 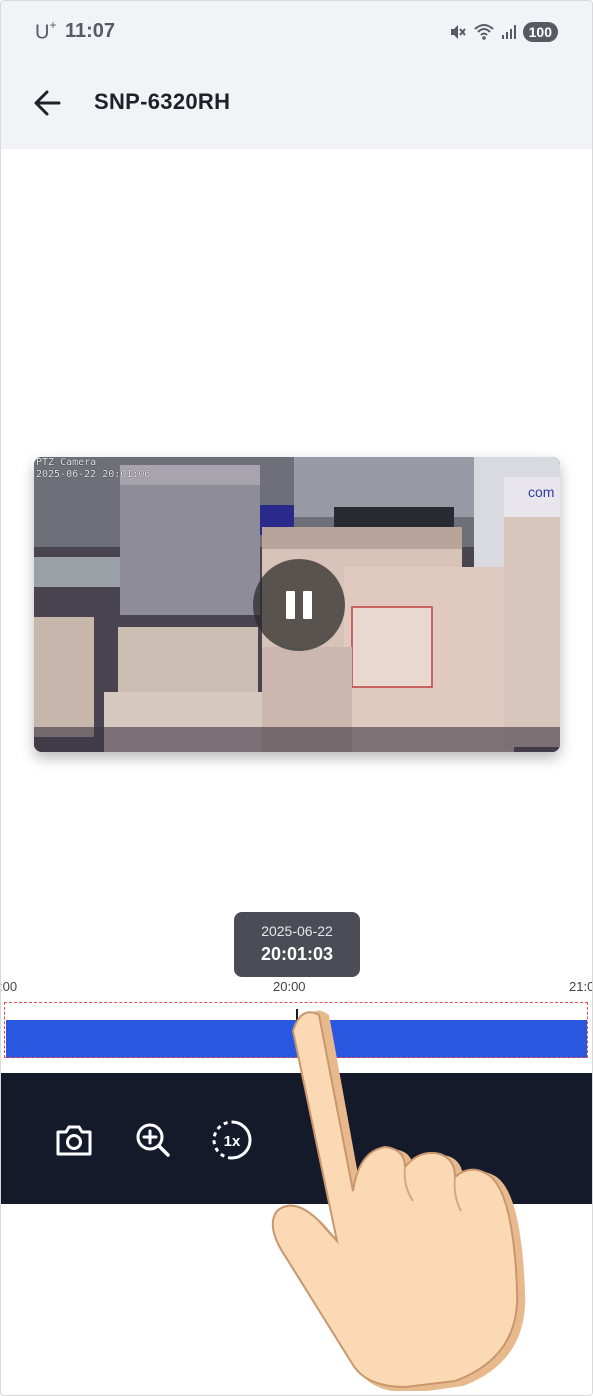 I want to click on tooltip-time: 20:01:03, so click(x=297, y=954).